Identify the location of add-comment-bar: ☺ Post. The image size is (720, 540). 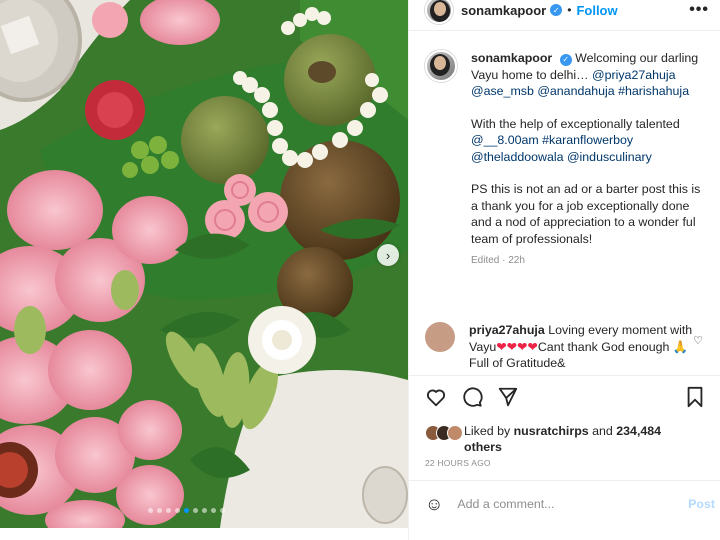
(570, 504).